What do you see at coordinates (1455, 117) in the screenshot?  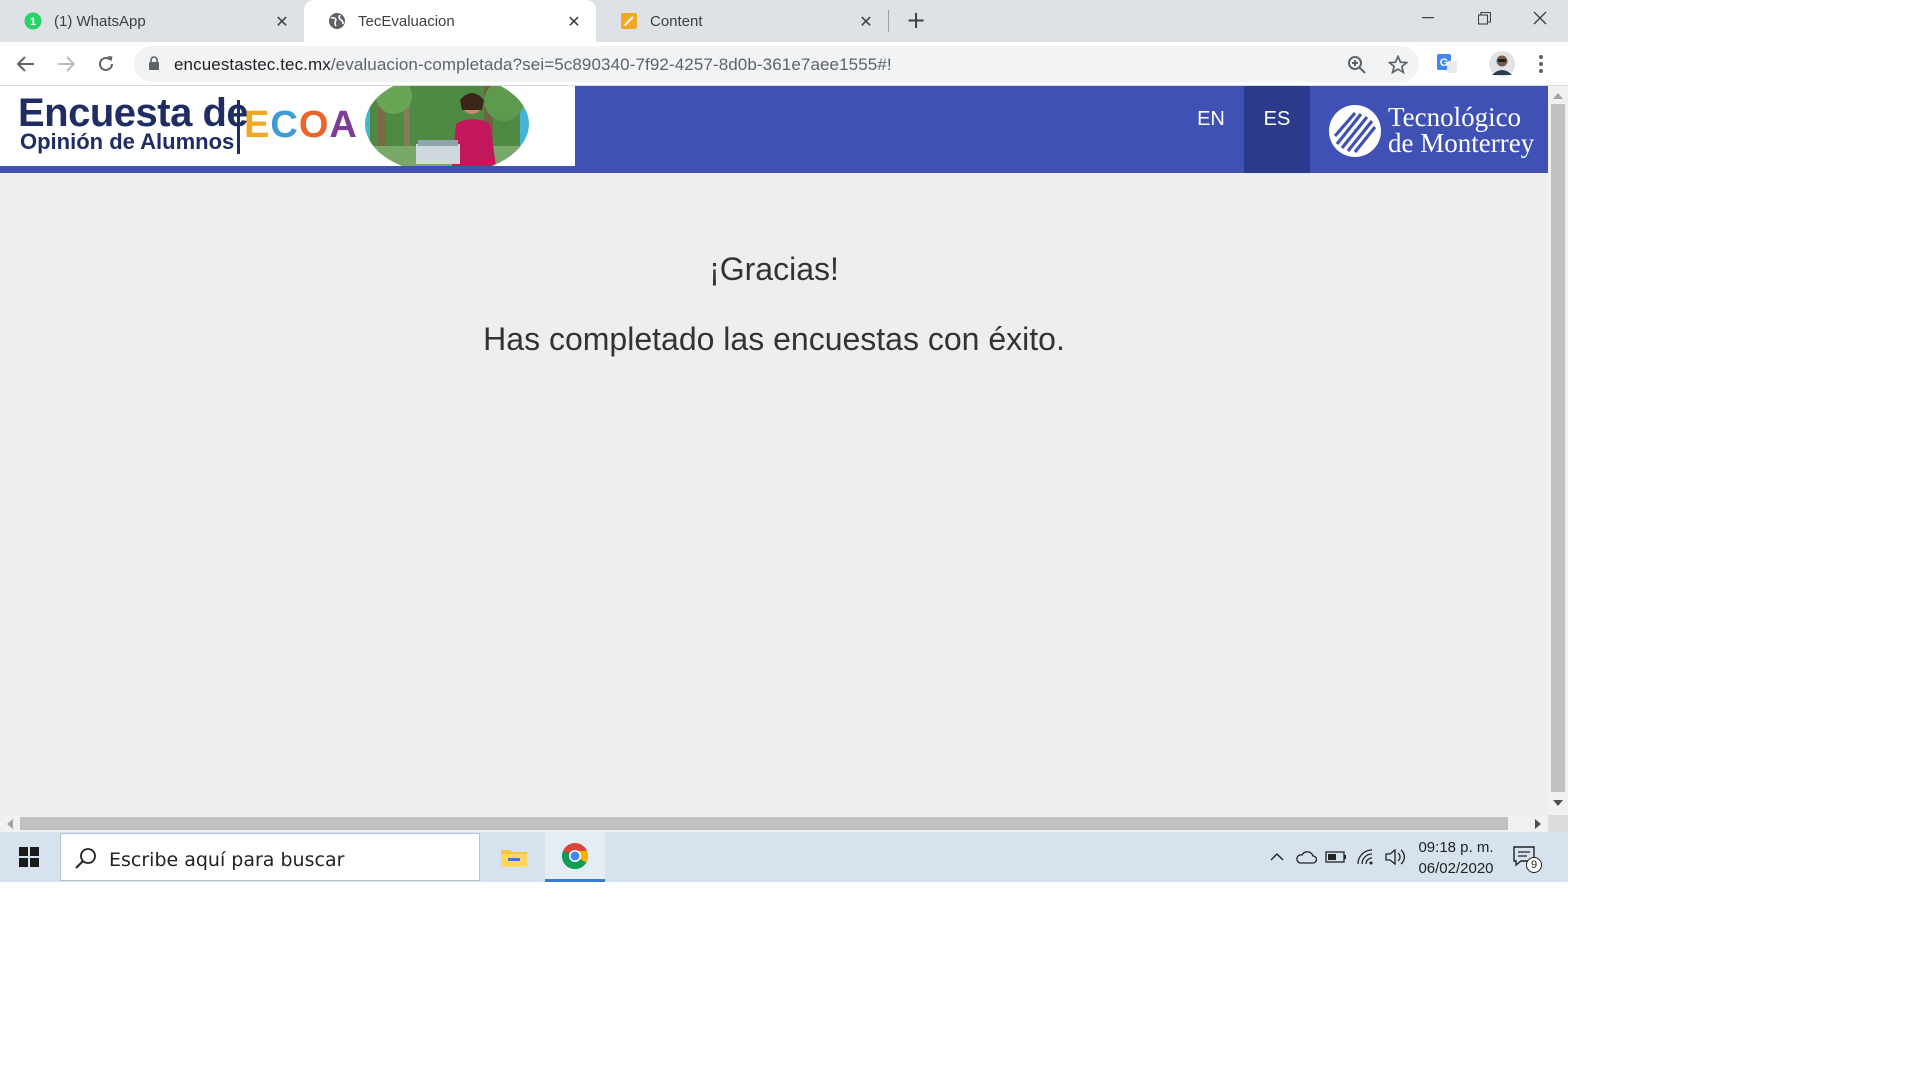 I see `institution-name-line1: Tecnológico` at bounding box center [1455, 117].